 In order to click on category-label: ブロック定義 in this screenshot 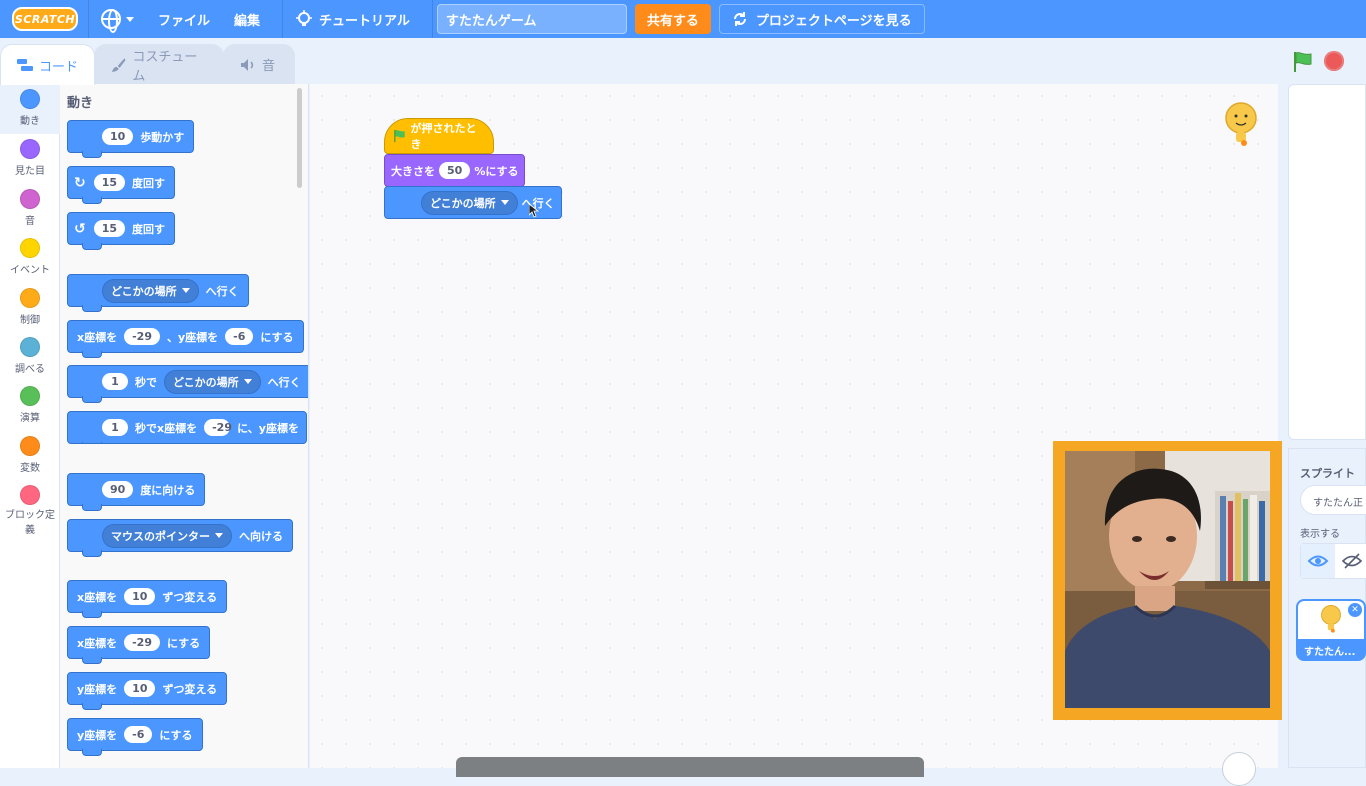, I will do `click(30, 523)`.